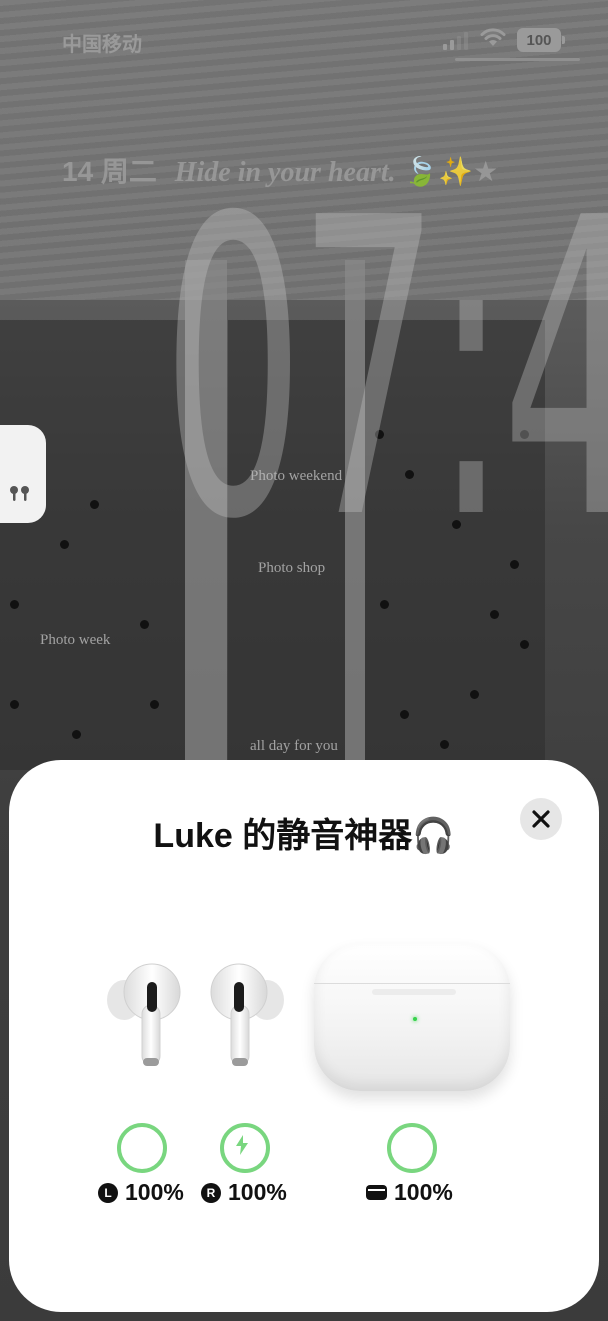  Describe the element at coordinates (304, 836) in the screenshot. I see `popup-title: Luke 的静音神器🎧` at that location.